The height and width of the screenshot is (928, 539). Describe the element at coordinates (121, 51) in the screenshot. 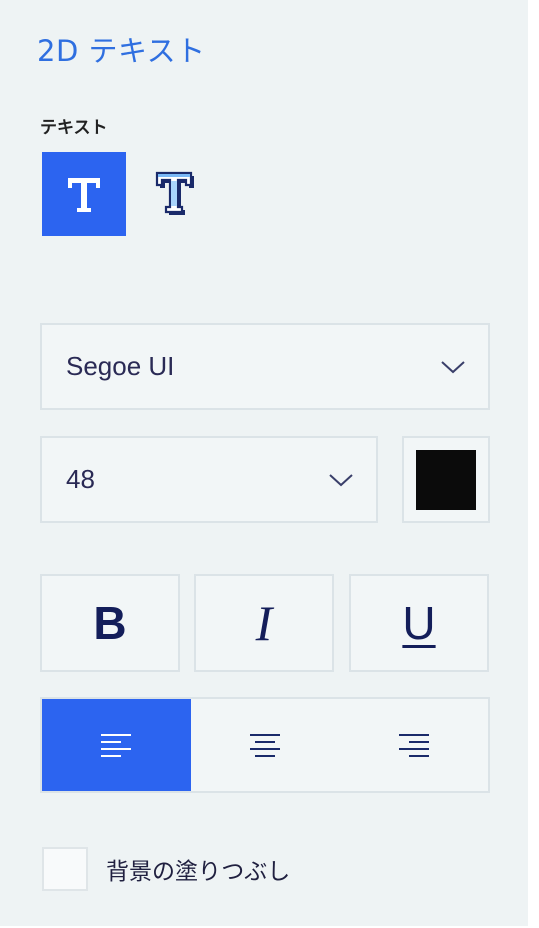

I see `panel-title: 2D テキスト` at that location.